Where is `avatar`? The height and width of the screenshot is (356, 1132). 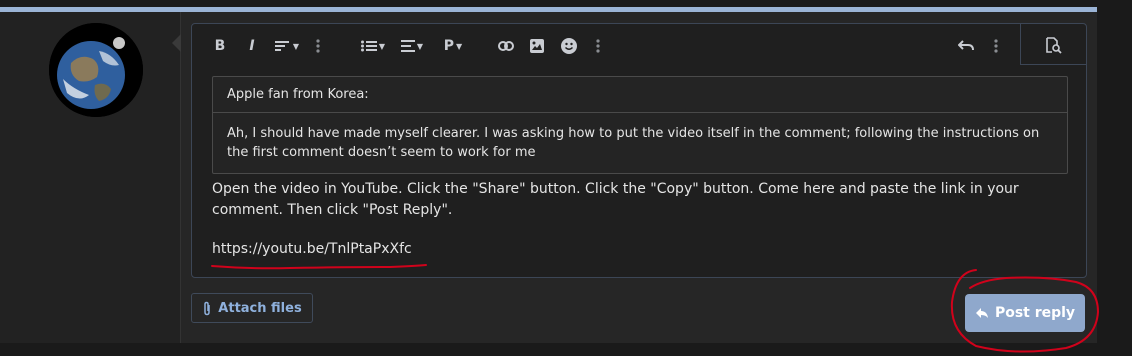
avatar is located at coordinates (96, 70).